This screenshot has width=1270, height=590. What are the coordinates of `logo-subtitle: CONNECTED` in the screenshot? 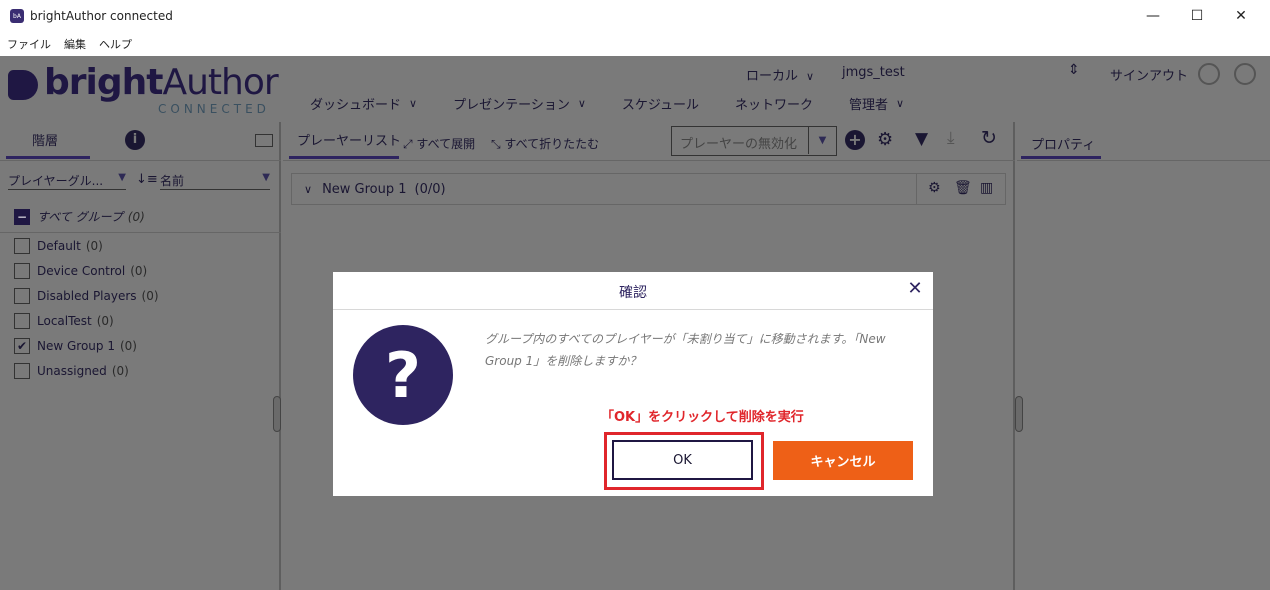 It's located at (214, 109).